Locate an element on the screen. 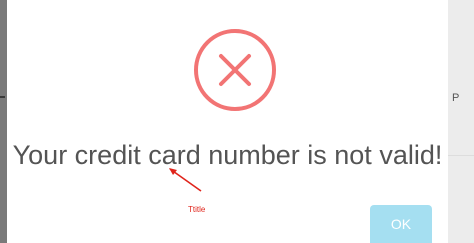  backdrop-partial-text: P is located at coordinates (456, 98).